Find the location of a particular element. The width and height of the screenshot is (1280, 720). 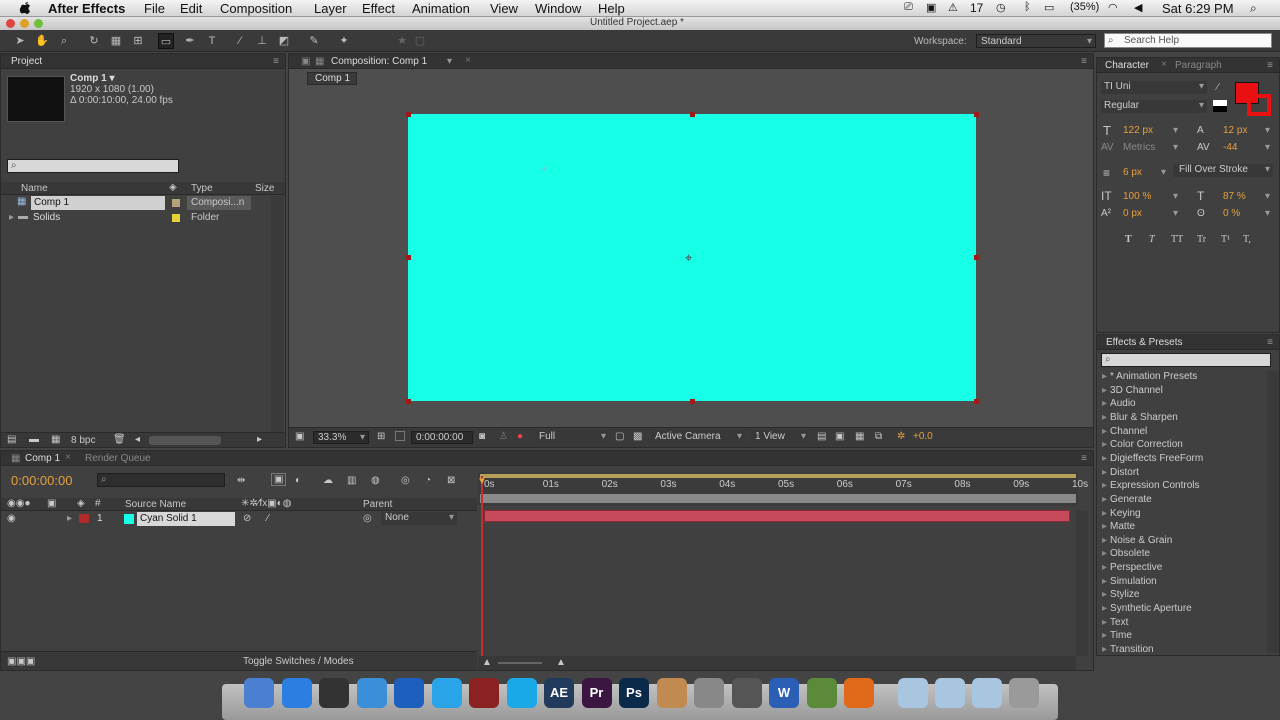

mask-visibility-icon is located at coordinates (400, 436).